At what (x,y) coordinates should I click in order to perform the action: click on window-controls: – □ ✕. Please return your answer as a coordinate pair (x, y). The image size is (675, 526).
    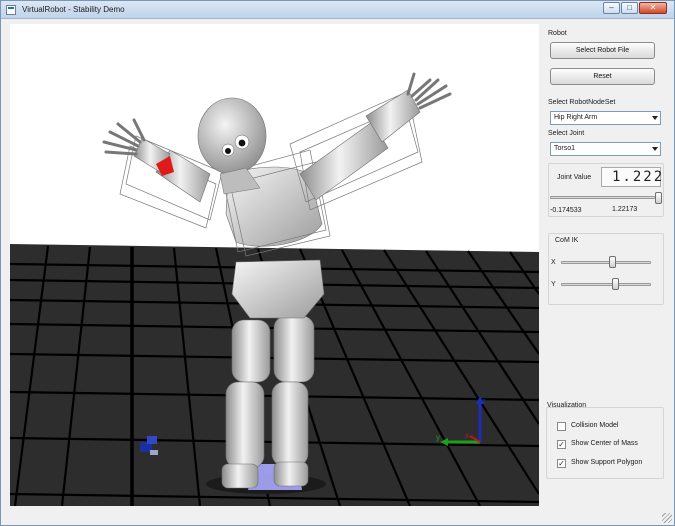
    Looking at the image, I should click on (635, 8).